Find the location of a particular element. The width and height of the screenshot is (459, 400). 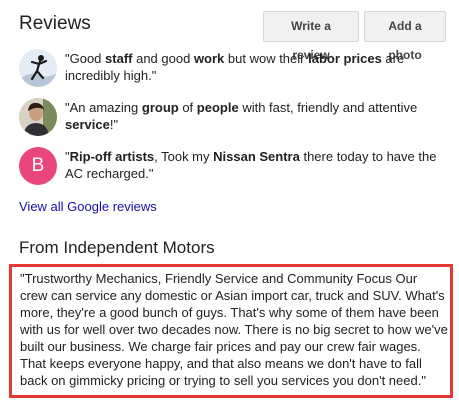

description-title: From Independent Motors is located at coordinates (117, 247).